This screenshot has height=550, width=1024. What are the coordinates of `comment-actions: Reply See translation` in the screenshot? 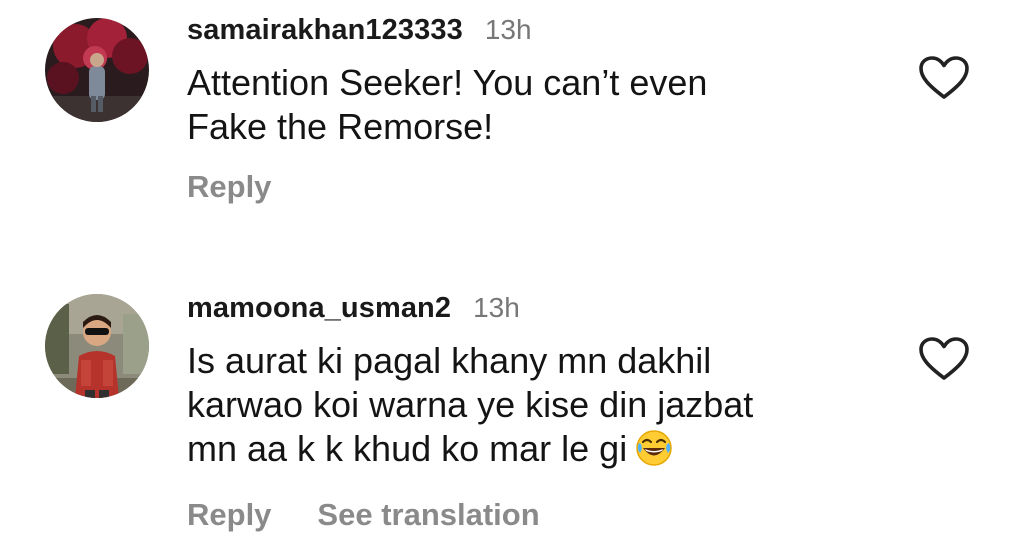 It's located at (537, 515).